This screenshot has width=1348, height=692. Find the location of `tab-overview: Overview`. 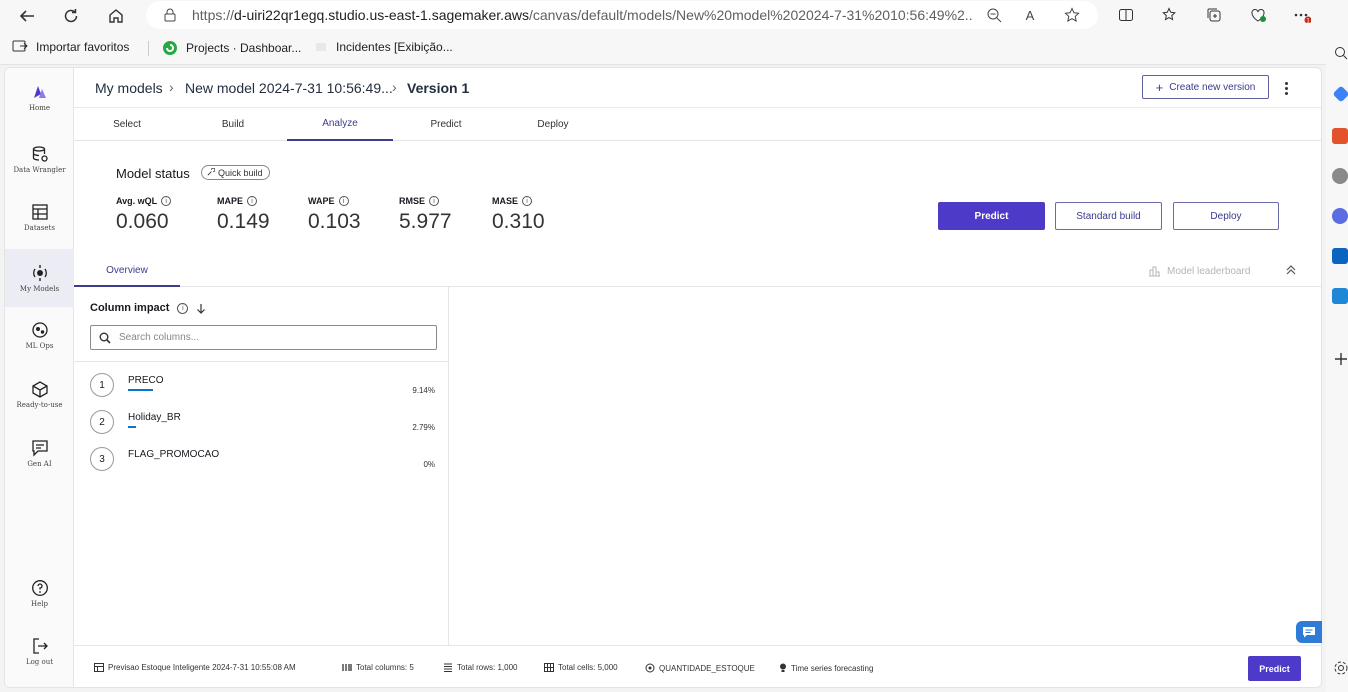

tab-overview: Overview is located at coordinates (127, 271).